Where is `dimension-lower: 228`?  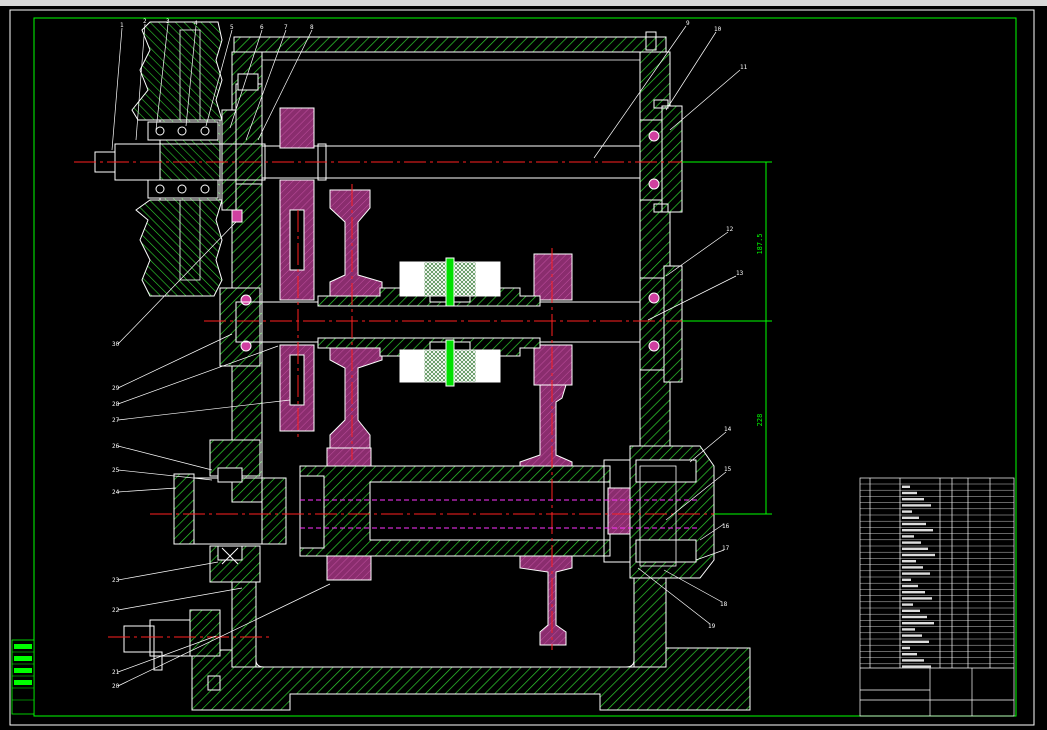 dimension-lower: 228 is located at coordinates (760, 420).